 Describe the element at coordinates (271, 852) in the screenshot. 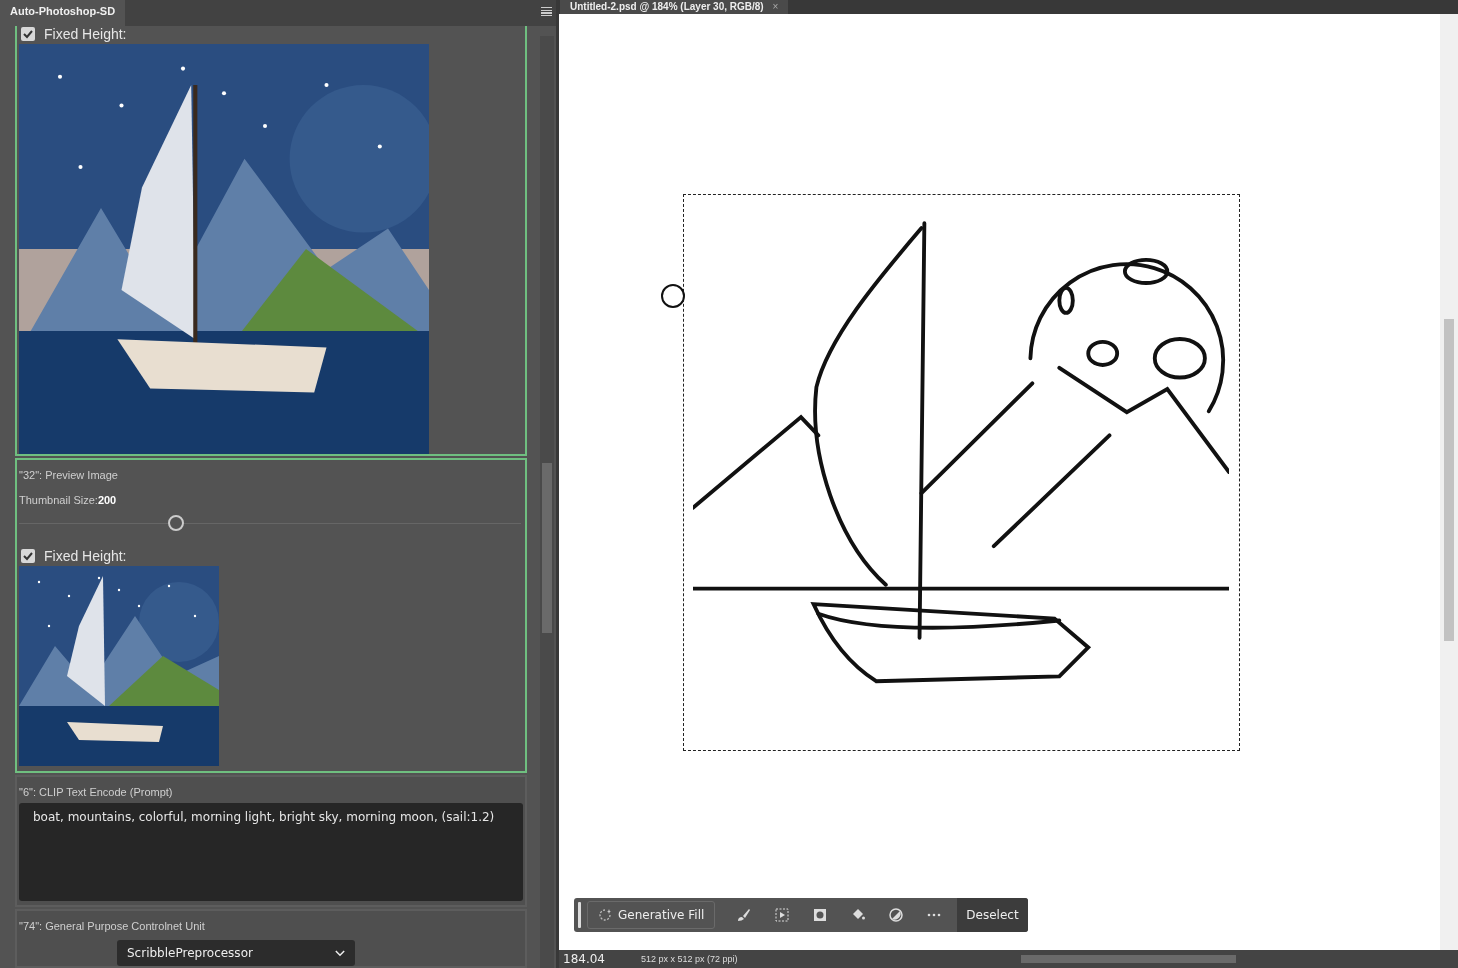

I see `prompt-field: boat, mountains, colorful, morning light, bright sky, morning moon, (sail:1.2)` at that location.